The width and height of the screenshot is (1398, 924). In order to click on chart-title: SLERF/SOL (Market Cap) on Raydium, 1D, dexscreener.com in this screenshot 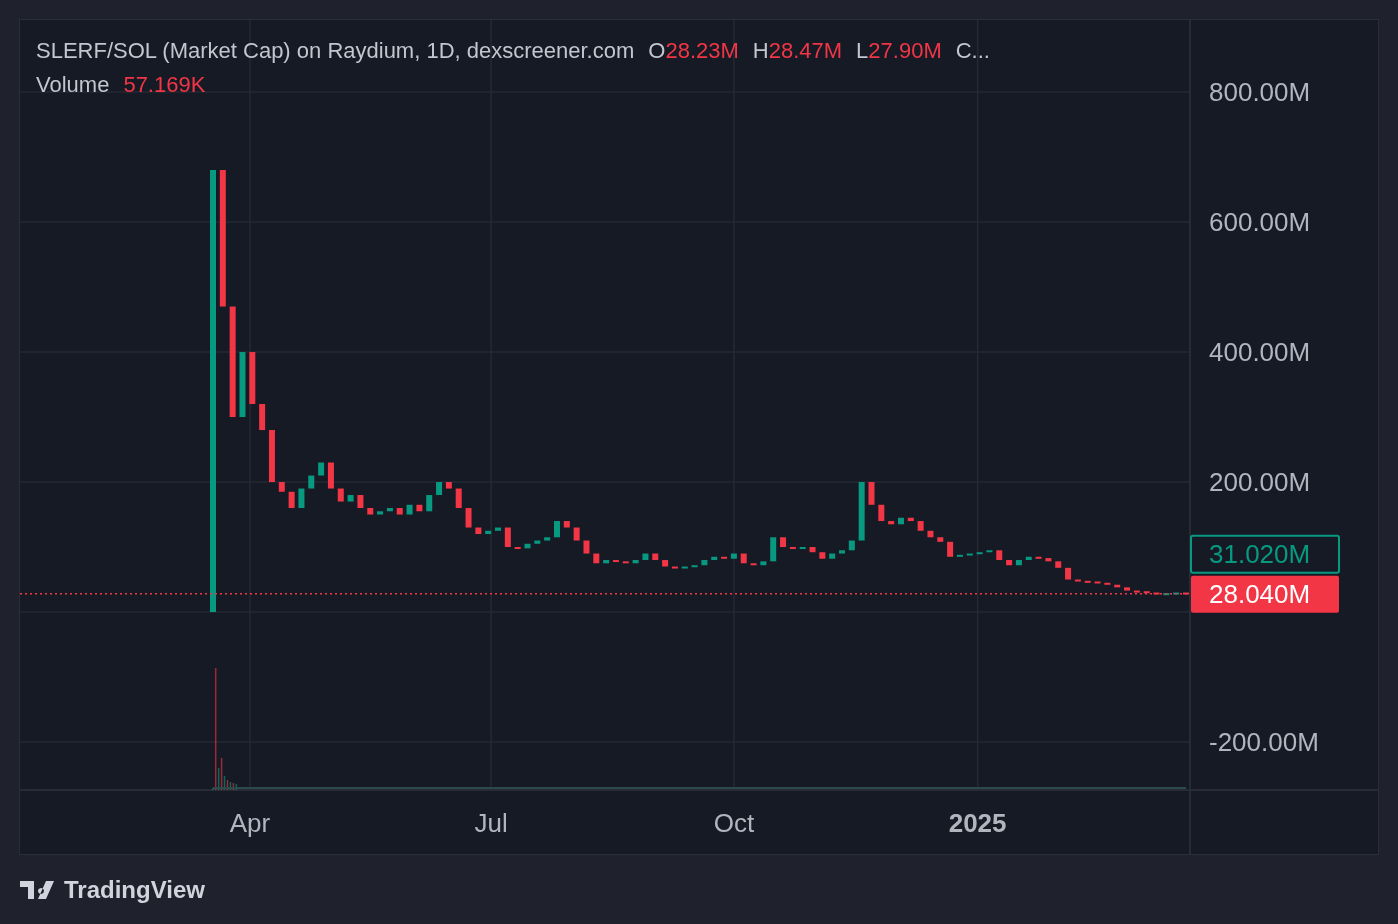, I will do `click(335, 51)`.